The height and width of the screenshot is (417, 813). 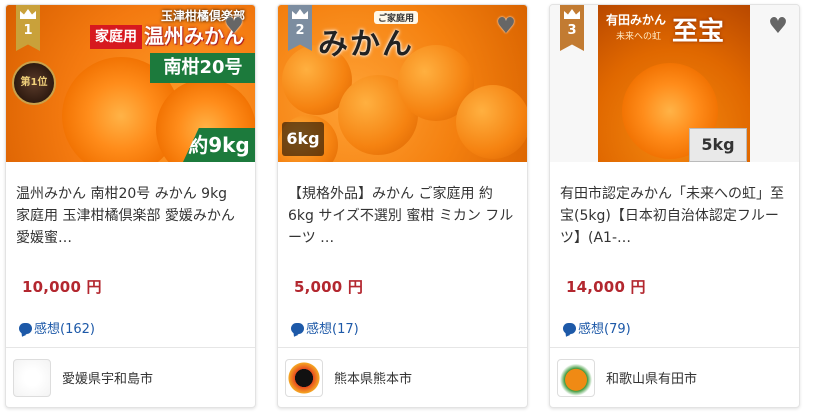 I want to click on image-label-green: 南柑20号, so click(x=202, y=68).